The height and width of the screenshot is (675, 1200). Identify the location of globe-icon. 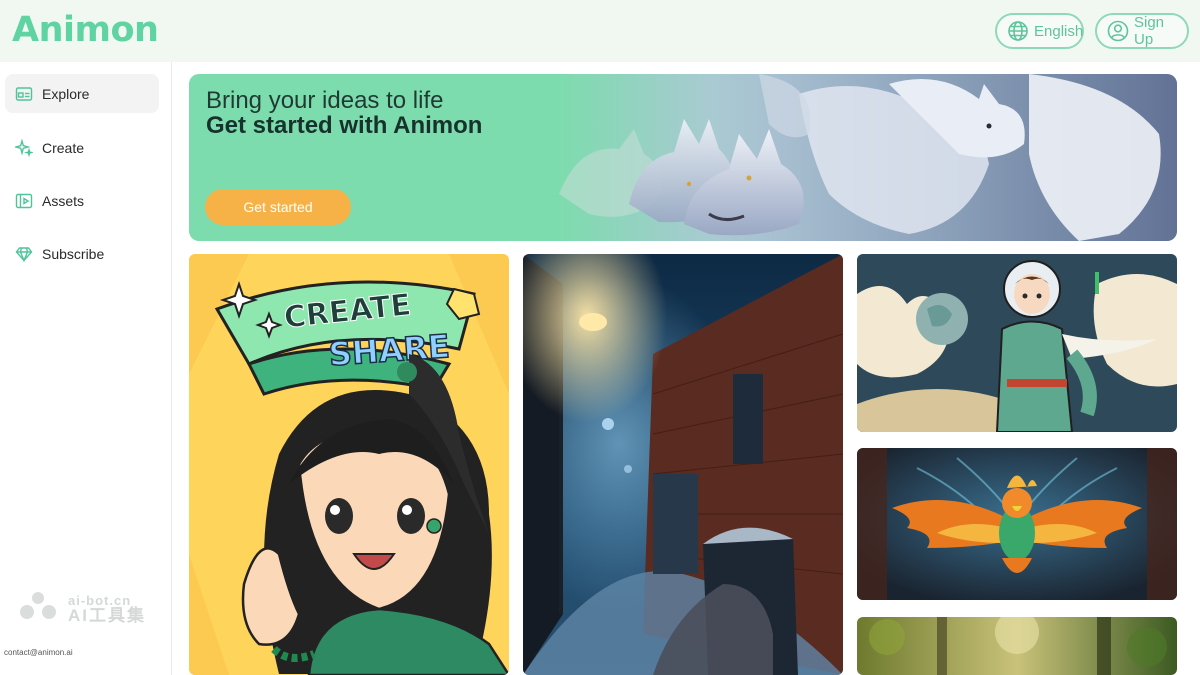
(1018, 31).